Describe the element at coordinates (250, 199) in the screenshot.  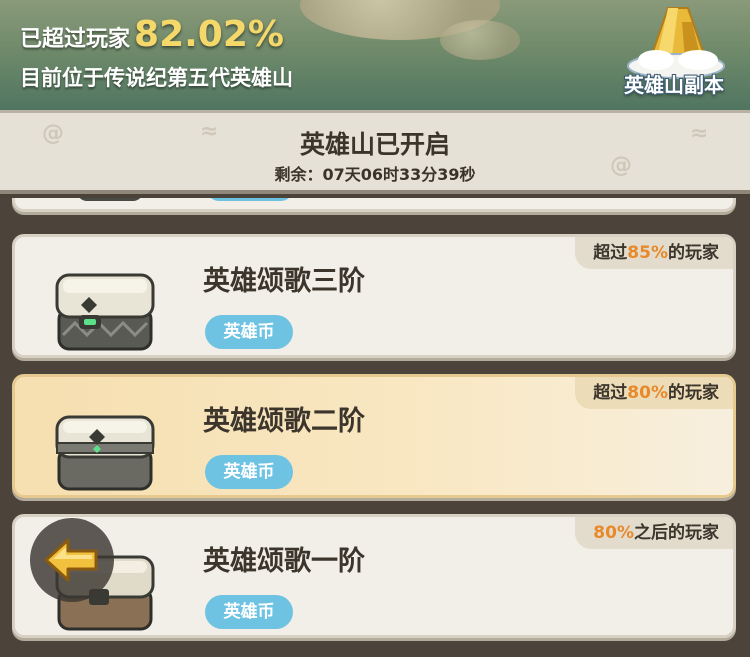
I see `coin-badge` at that location.